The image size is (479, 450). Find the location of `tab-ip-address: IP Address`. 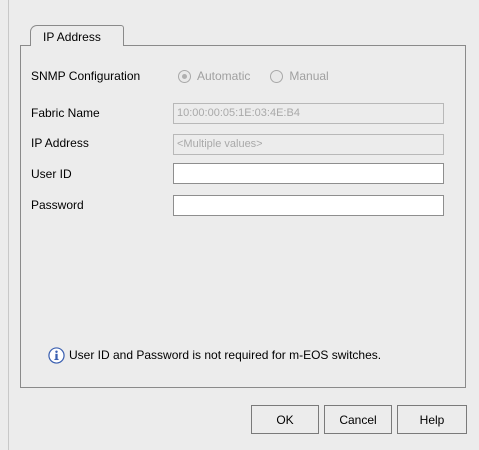

tab-ip-address: IP Address is located at coordinates (77, 35).